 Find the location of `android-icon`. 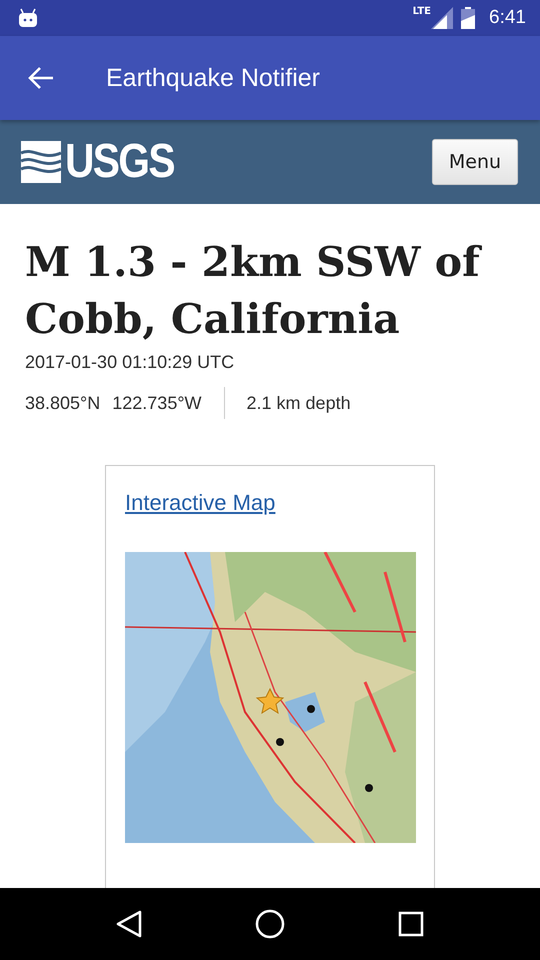

android-icon is located at coordinates (28, 18).